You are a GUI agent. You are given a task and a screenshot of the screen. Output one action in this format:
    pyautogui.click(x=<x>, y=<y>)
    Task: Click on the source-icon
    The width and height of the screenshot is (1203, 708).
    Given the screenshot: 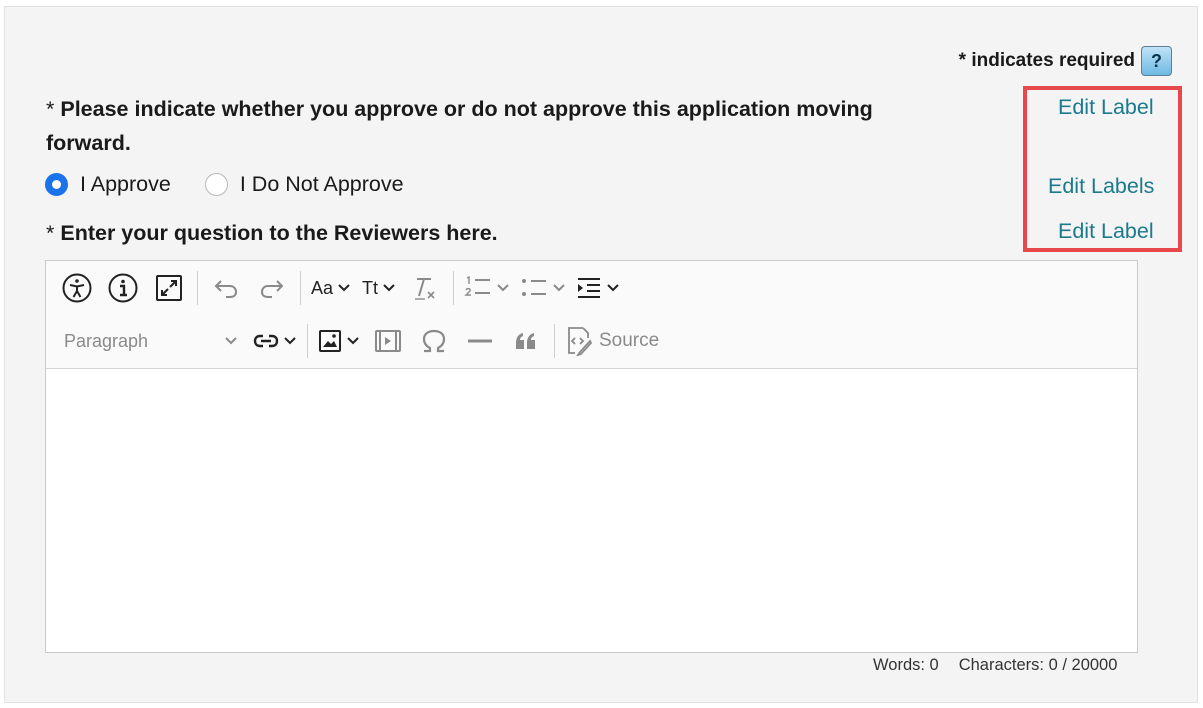 What is the action you would take?
    pyautogui.click(x=580, y=341)
    